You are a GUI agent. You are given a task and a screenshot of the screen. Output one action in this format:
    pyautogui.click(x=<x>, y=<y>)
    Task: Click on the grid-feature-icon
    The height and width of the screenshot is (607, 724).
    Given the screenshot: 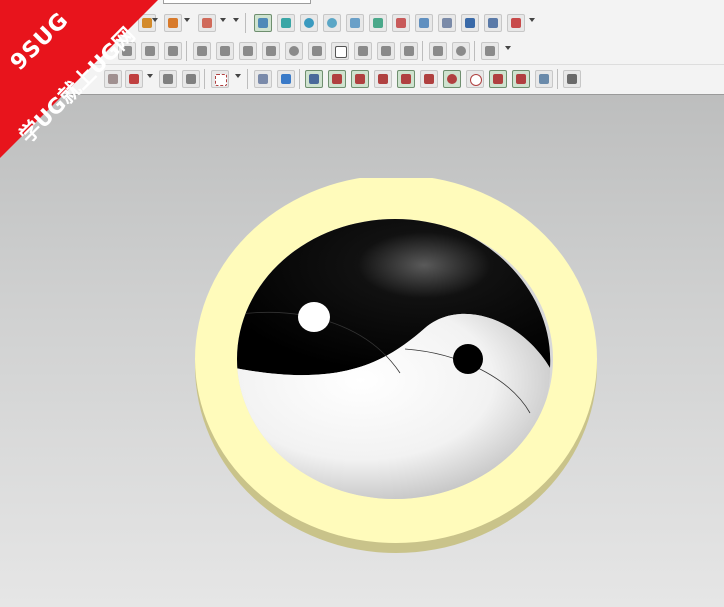 What is the action you would take?
    pyautogui.click(x=447, y=23)
    